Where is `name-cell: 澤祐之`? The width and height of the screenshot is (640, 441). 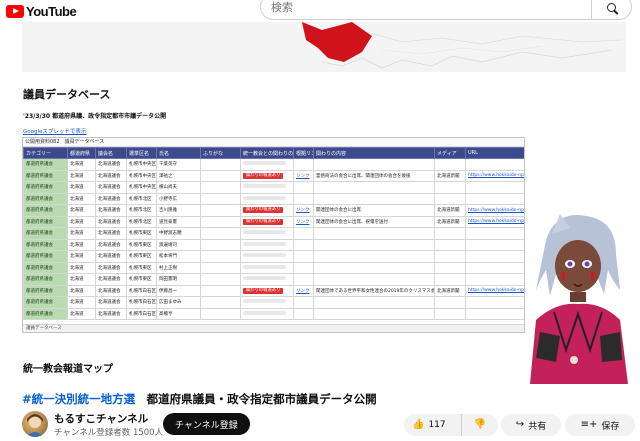
name-cell: 澤祐之 is located at coordinates (178, 175).